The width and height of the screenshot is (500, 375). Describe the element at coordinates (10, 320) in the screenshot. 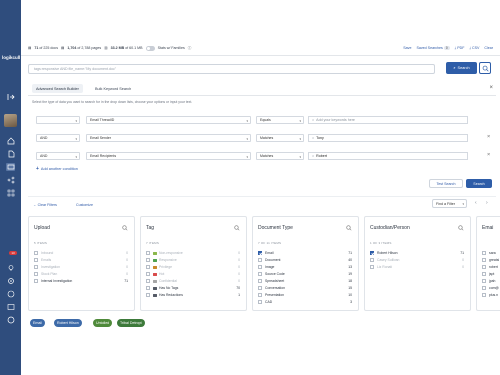

I see `logout-icon` at that location.